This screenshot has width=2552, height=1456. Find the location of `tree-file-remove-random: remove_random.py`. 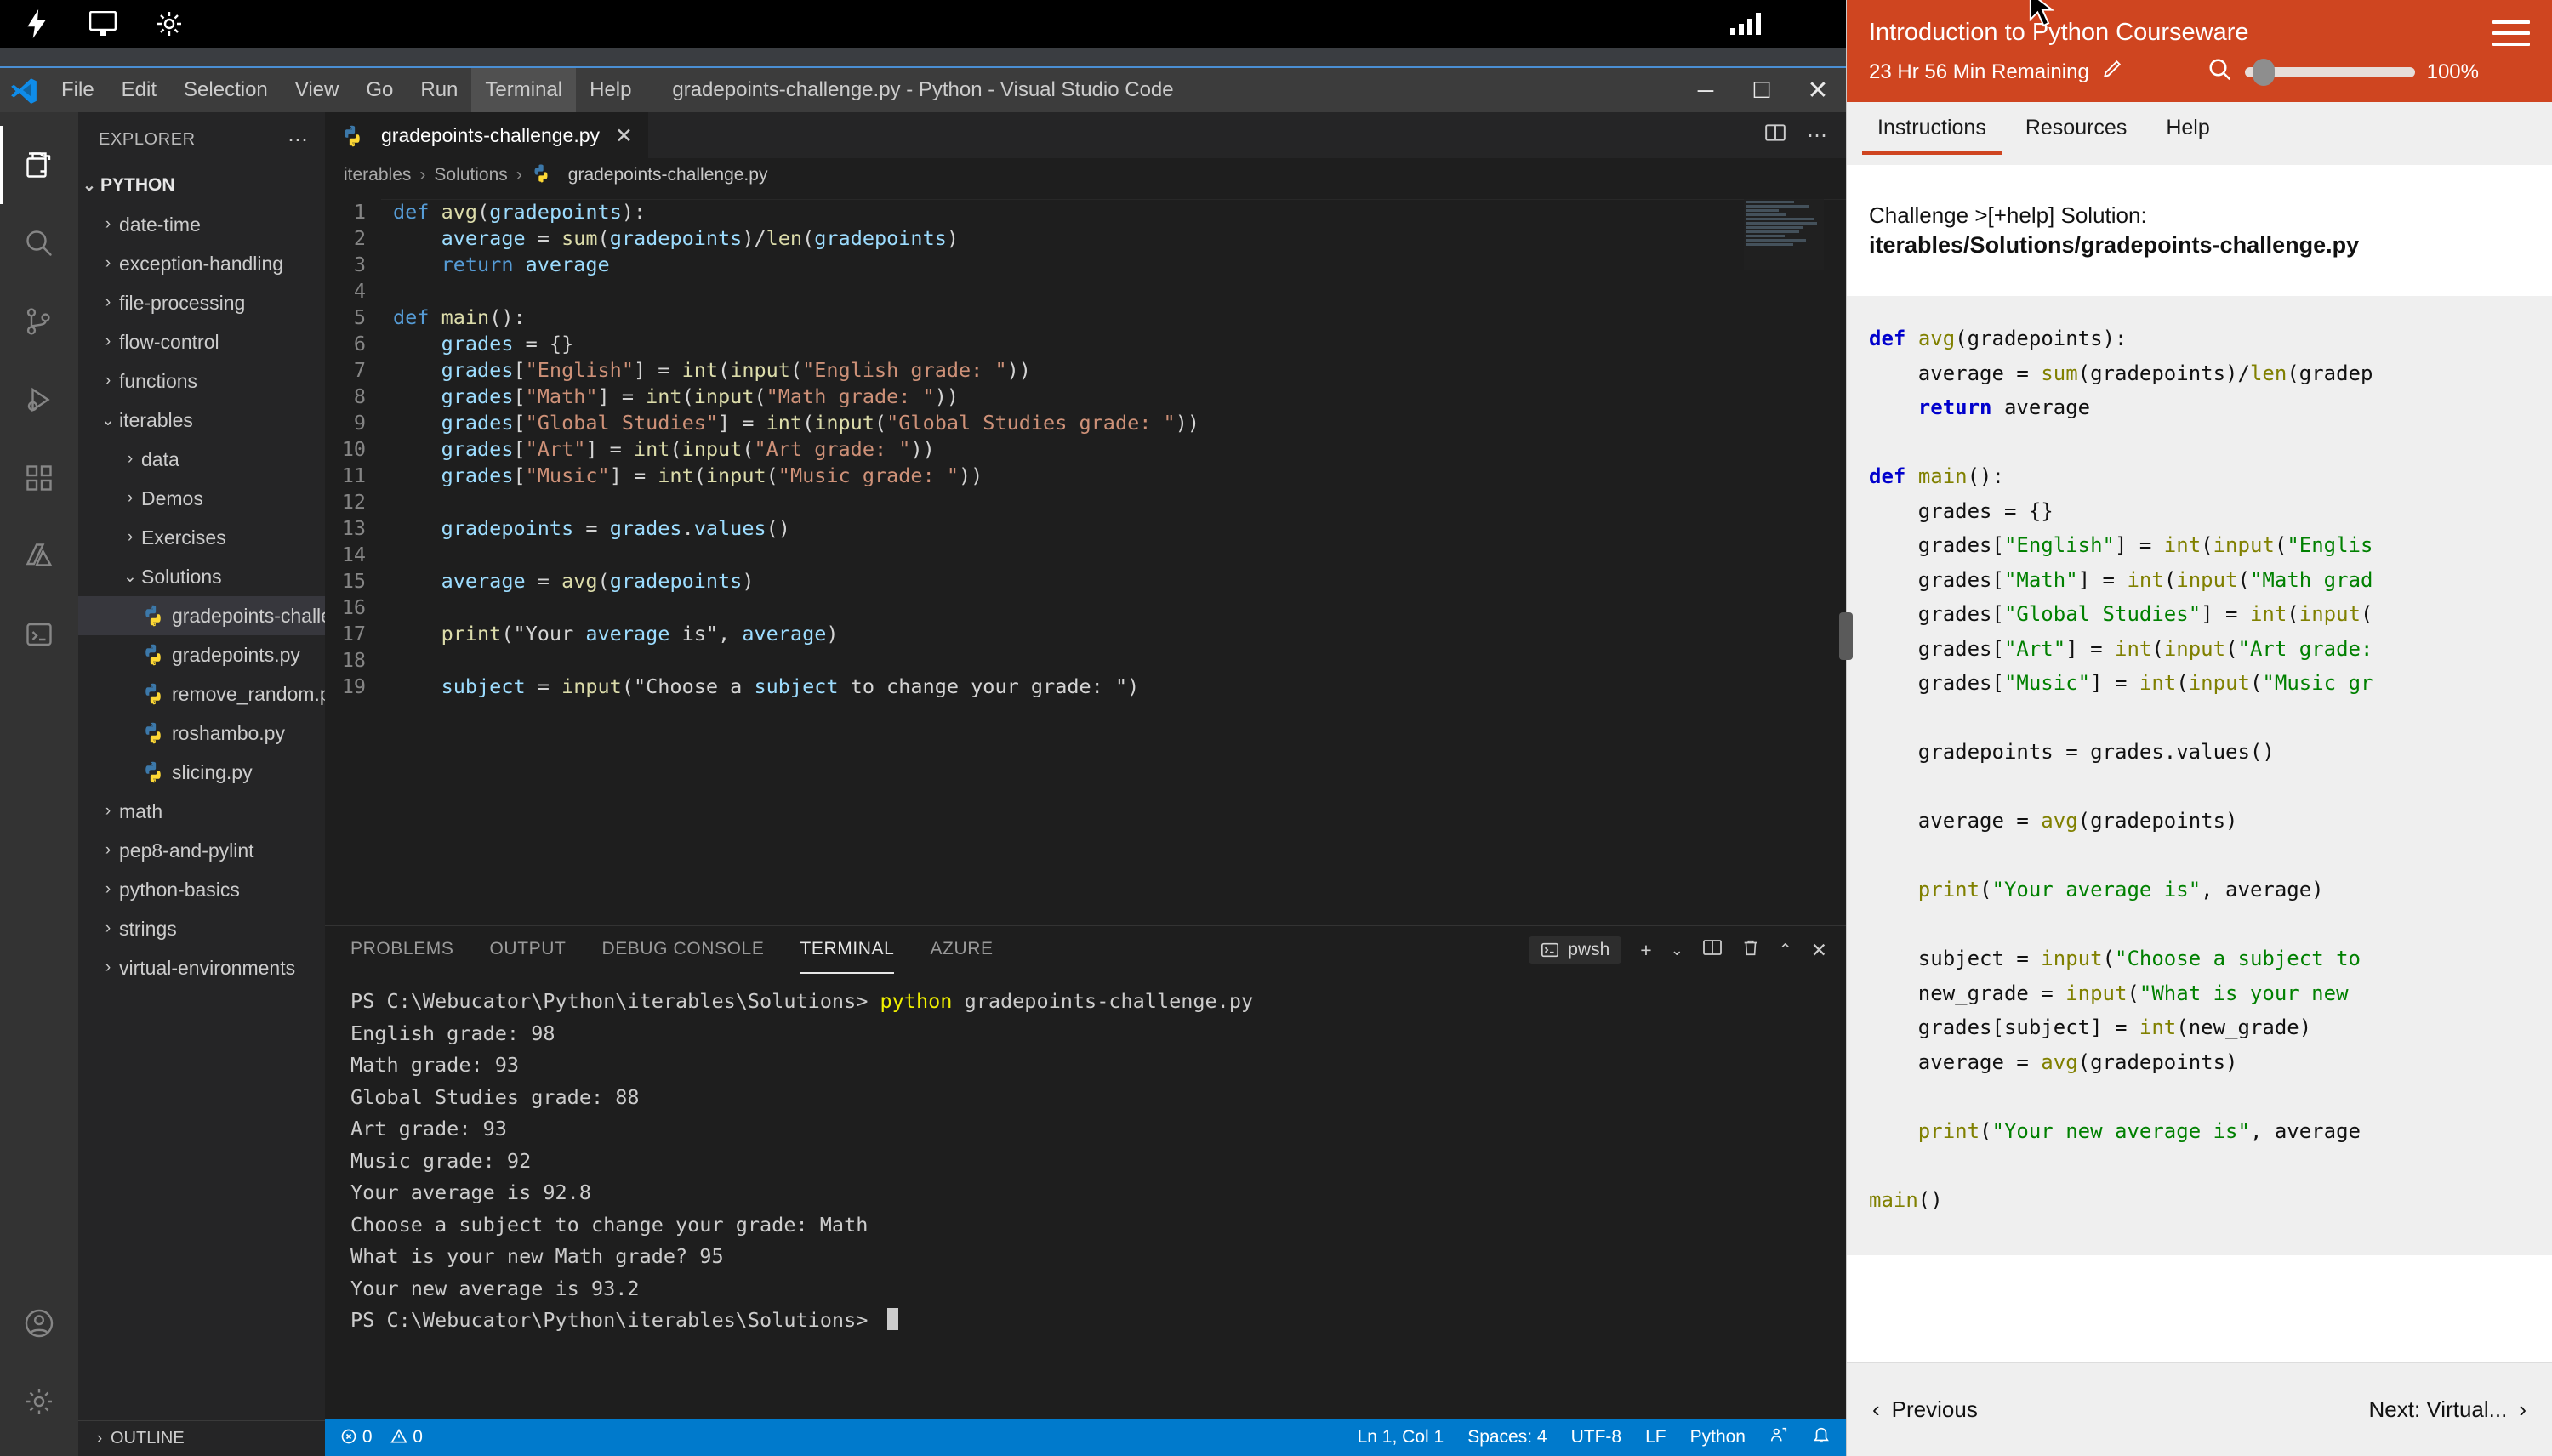

tree-file-remove-random: remove_random.py is located at coordinates (201, 694).